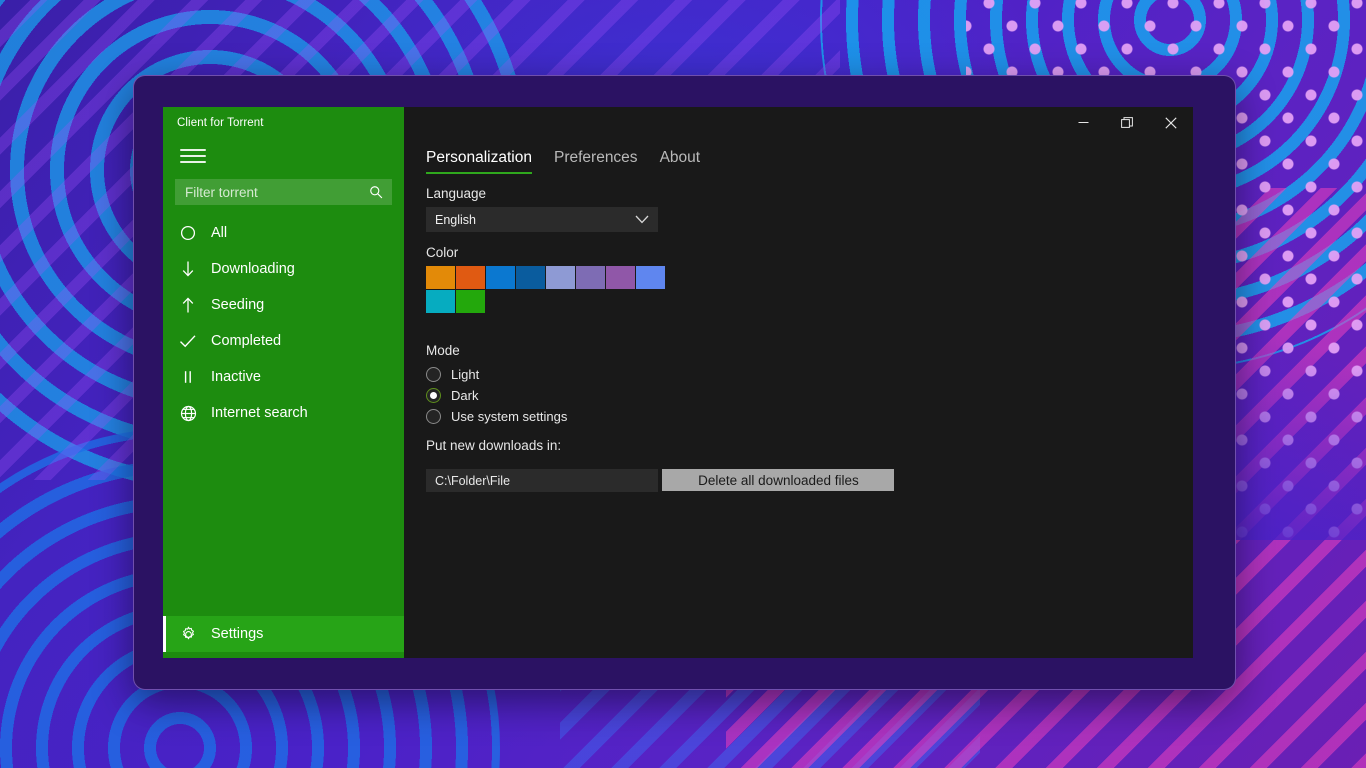 The height and width of the screenshot is (768, 1366). I want to click on mode-label: Mode, so click(443, 350).